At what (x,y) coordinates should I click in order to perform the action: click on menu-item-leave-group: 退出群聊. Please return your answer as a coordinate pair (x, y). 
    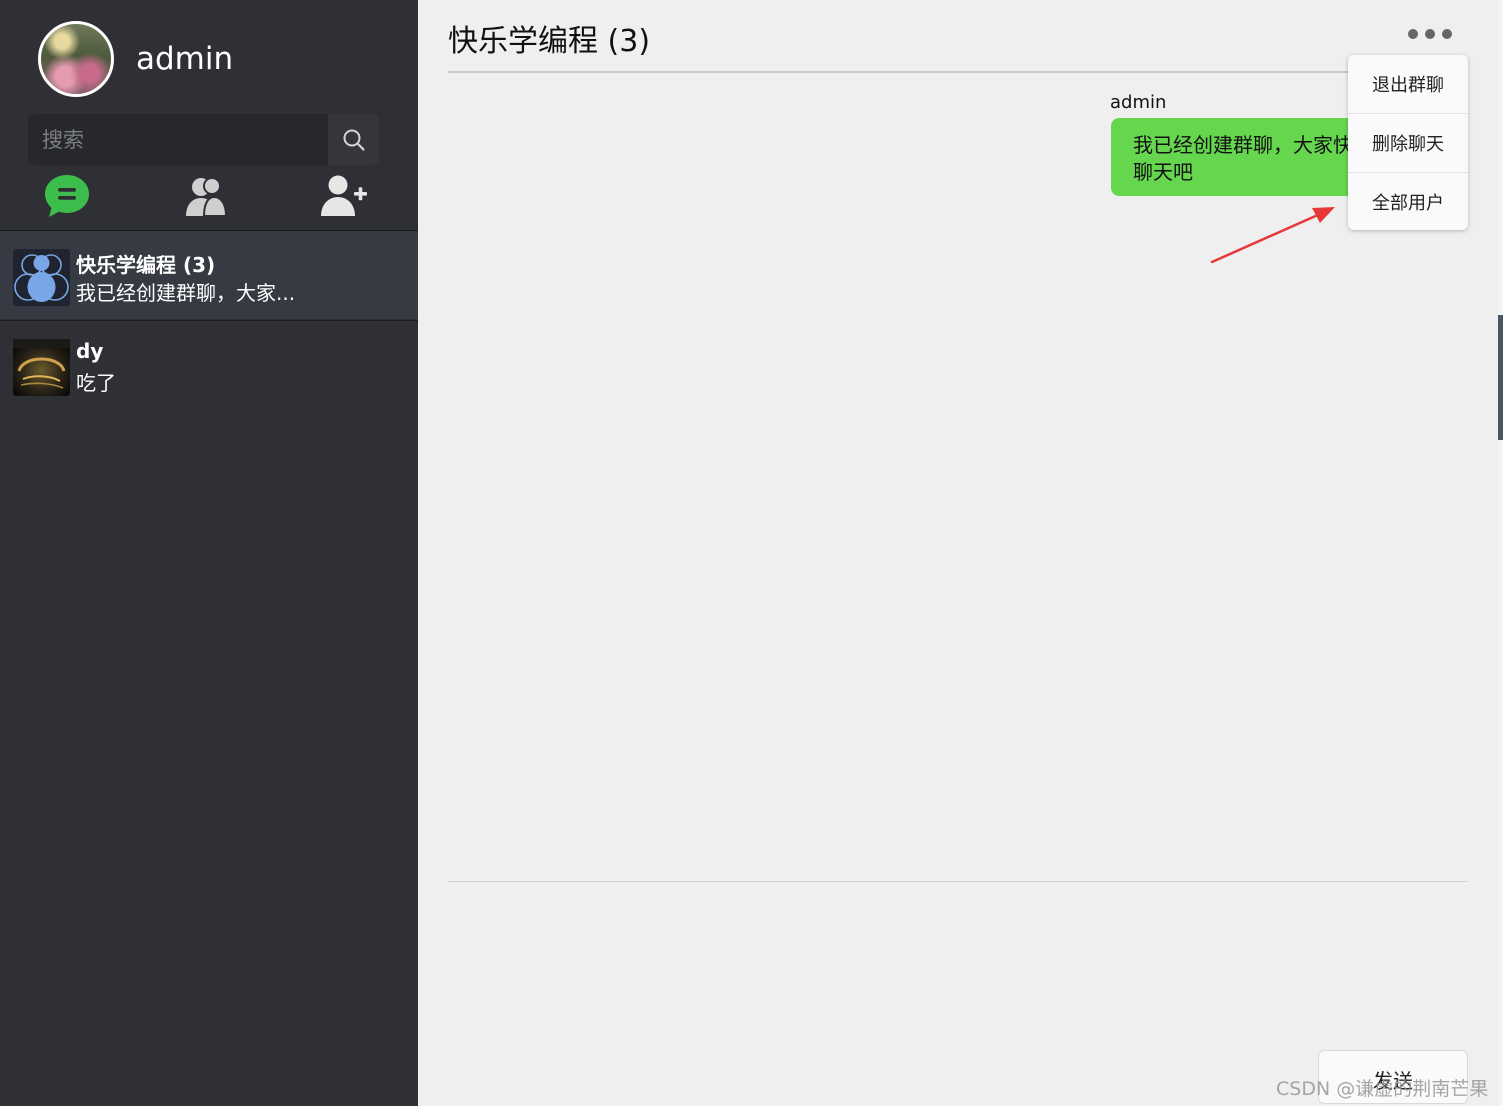
    Looking at the image, I should click on (1408, 84).